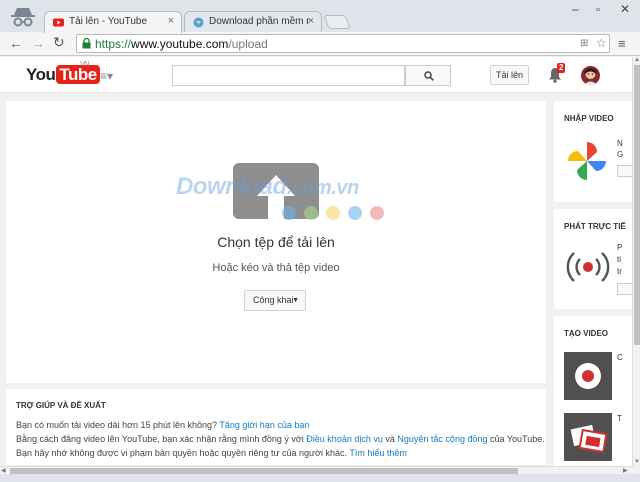 This screenshot has height=482, width=640. I want to click on upload-subtitle: Hoặc kéo và thả tệp video, so click(276, 268).